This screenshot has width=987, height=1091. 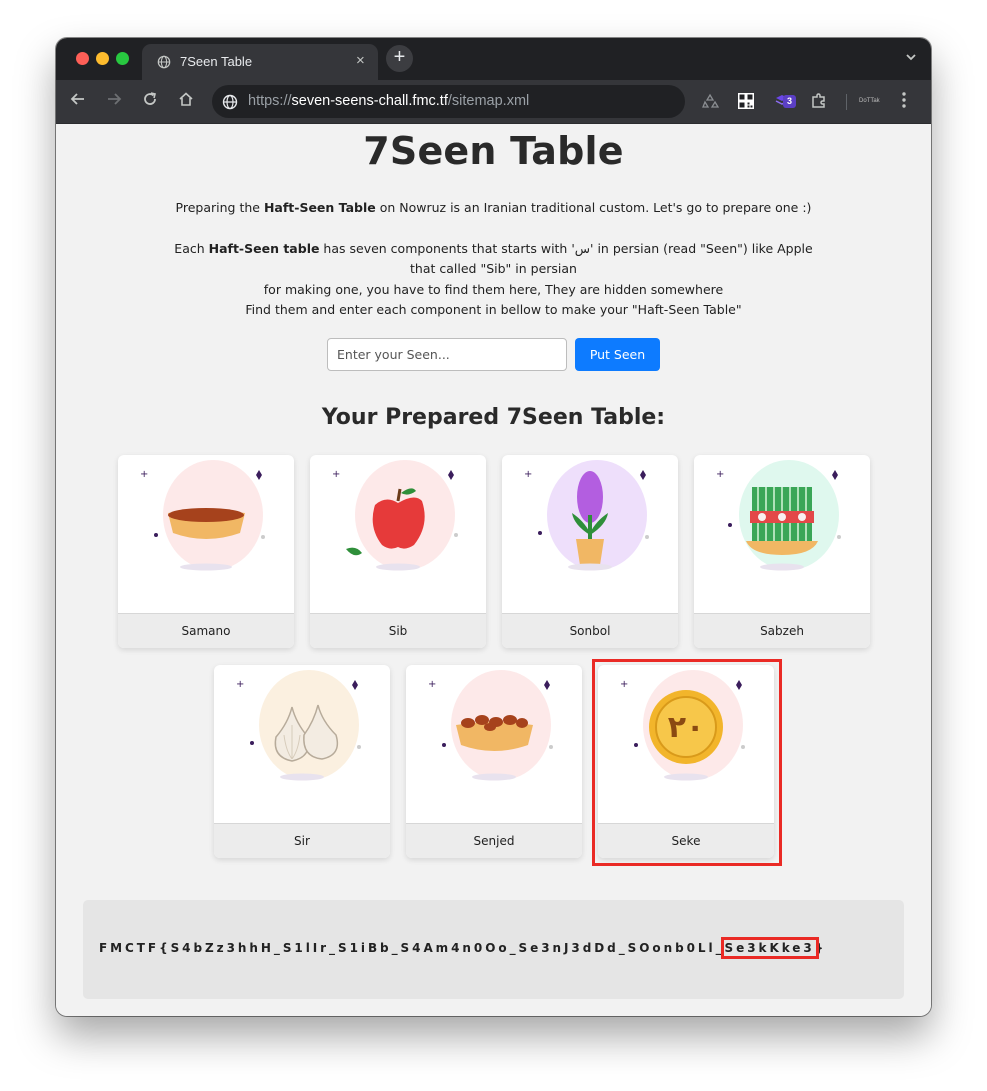 What do you see at coordinates (447, 354) in the screenshot?
I see `seen-input` at bounding box center [447, 354].